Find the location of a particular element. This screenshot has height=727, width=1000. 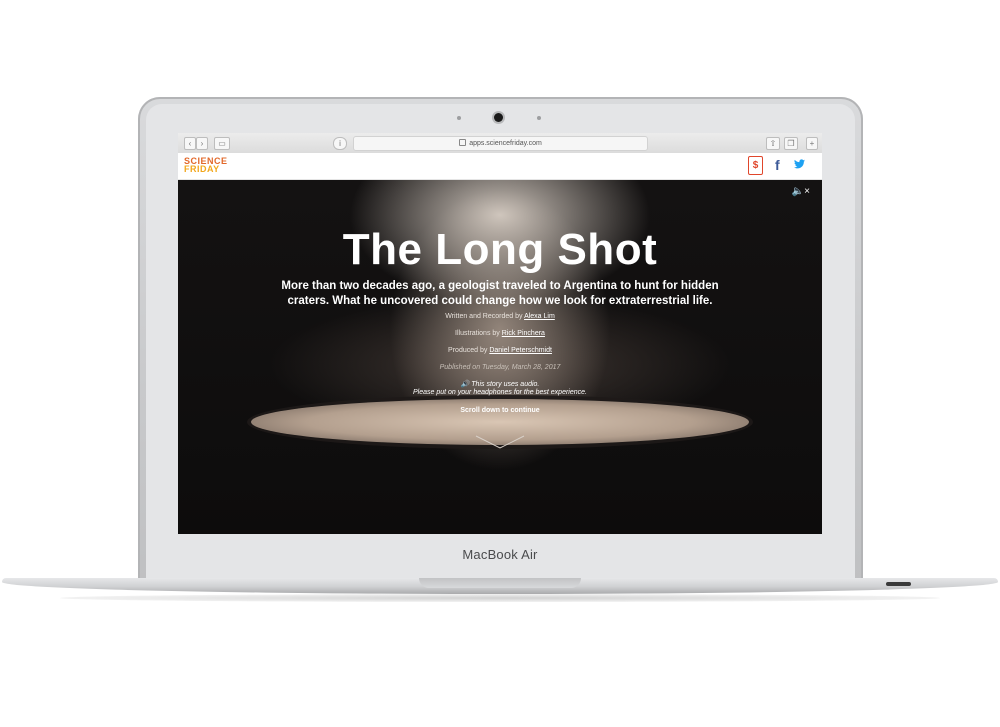

address-bar-text: apps.sciencefriday.com is located at coordinates (500, 143).